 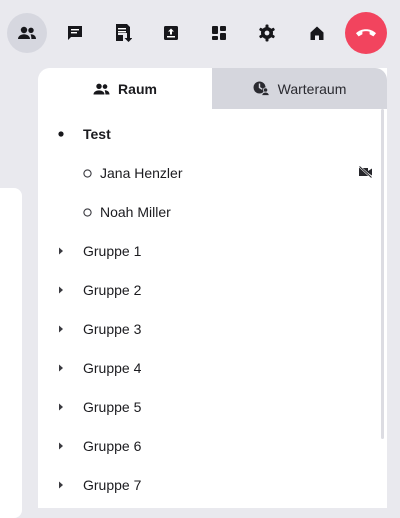 I want to click on panel-tabs: Raum Warteraum, so click(x=212, y=88).